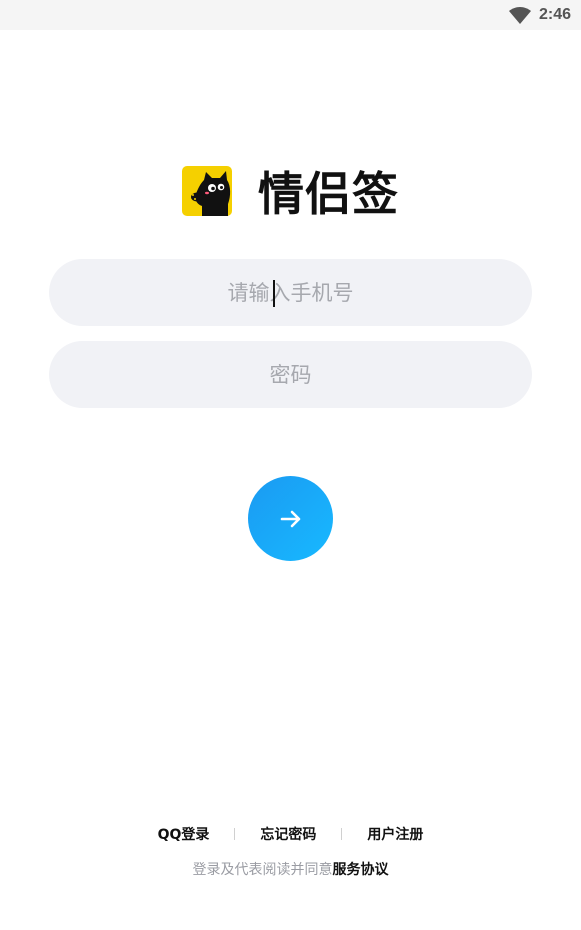 This screenshot has width=581, height=930. I want to click on arrow-right-icon, so click(291, 519).